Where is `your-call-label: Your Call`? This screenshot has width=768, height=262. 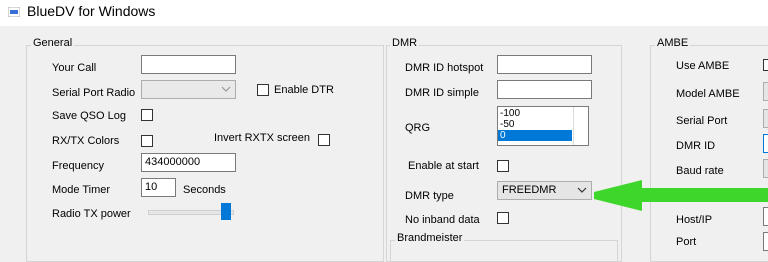
your-call-label: Your Call is located at coordinates (74, 68).